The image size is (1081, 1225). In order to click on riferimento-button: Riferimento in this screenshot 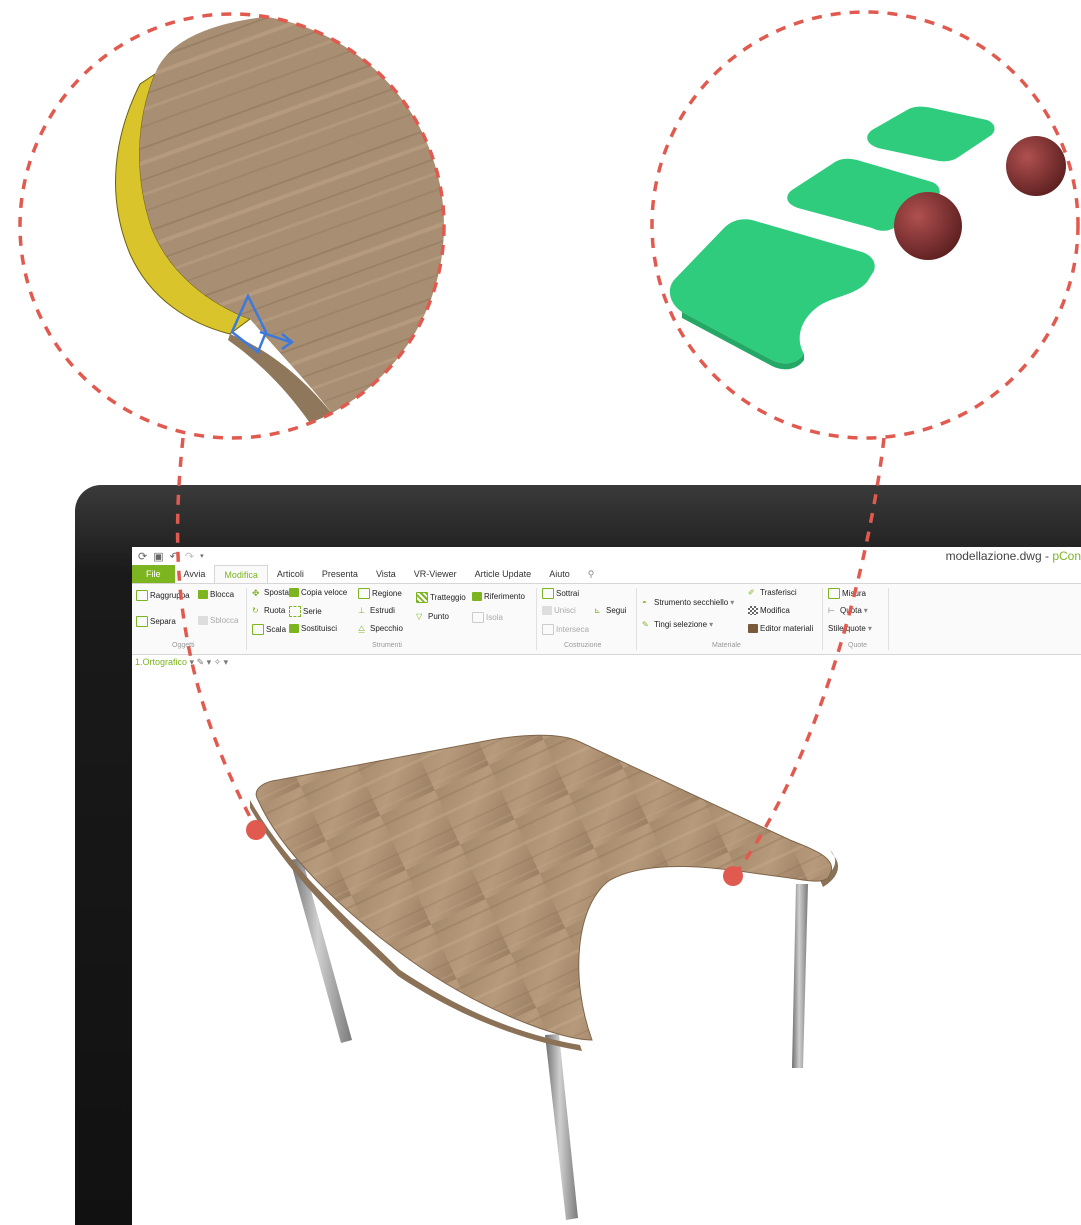, I will do `click(498, 596)`.